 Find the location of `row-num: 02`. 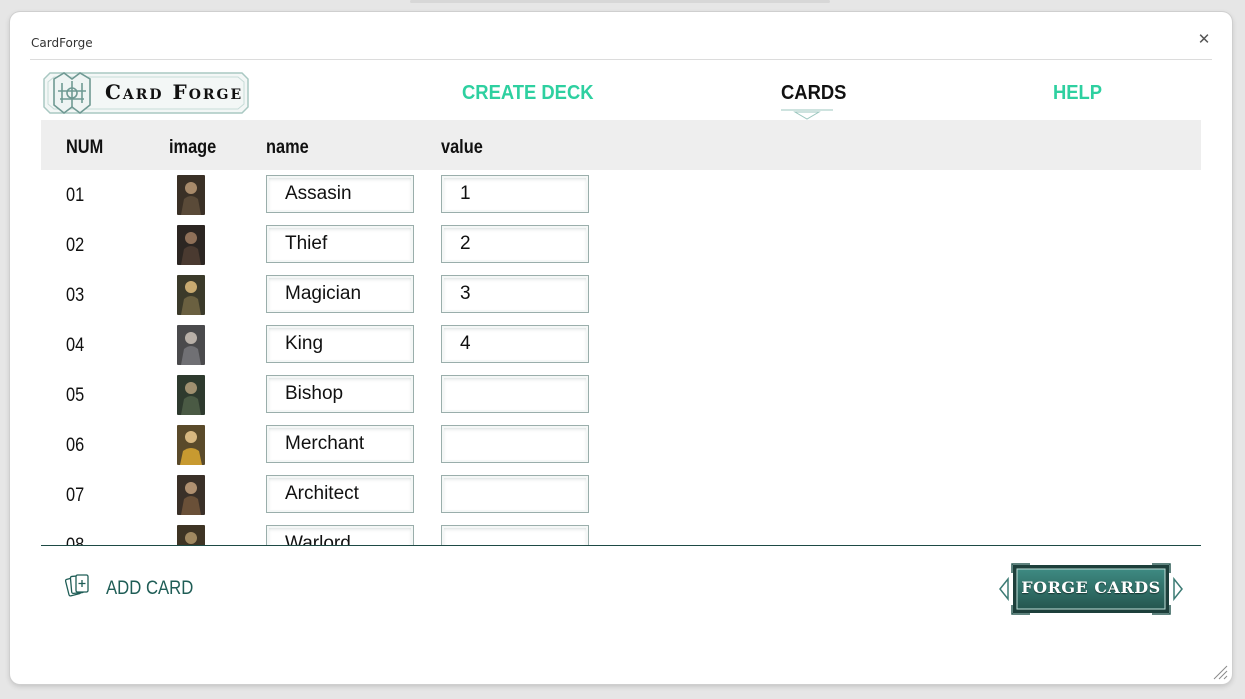

row-num: 02 is located at coordinates (75, 245).